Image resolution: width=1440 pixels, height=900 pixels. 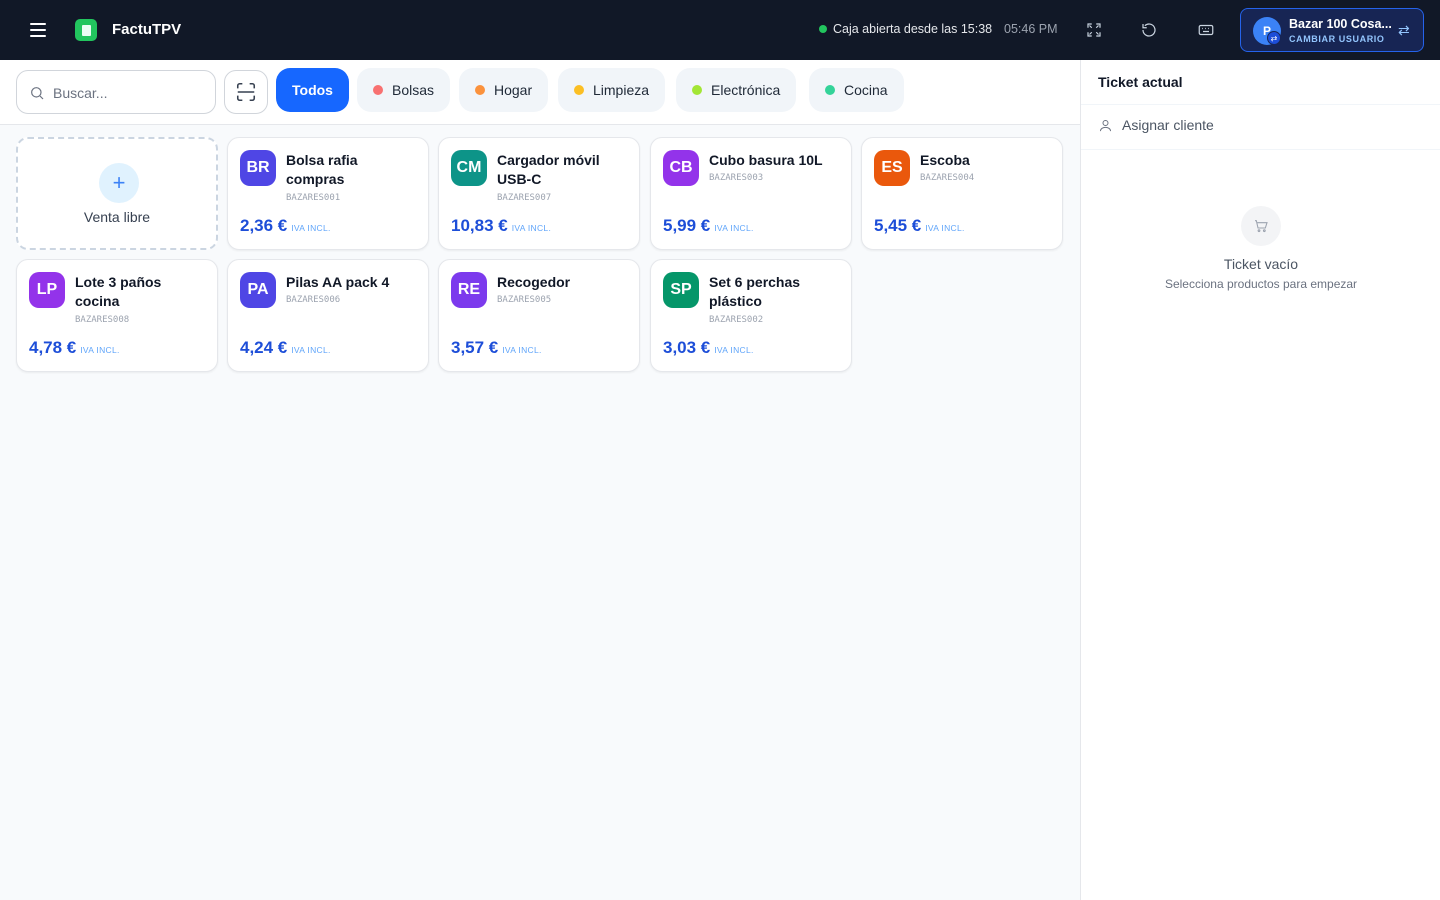 What do you see at coordinates (338, 282) in the screenshot?
I see `product-name: Pilas AA pack 4` at bounding box center [338, 282].